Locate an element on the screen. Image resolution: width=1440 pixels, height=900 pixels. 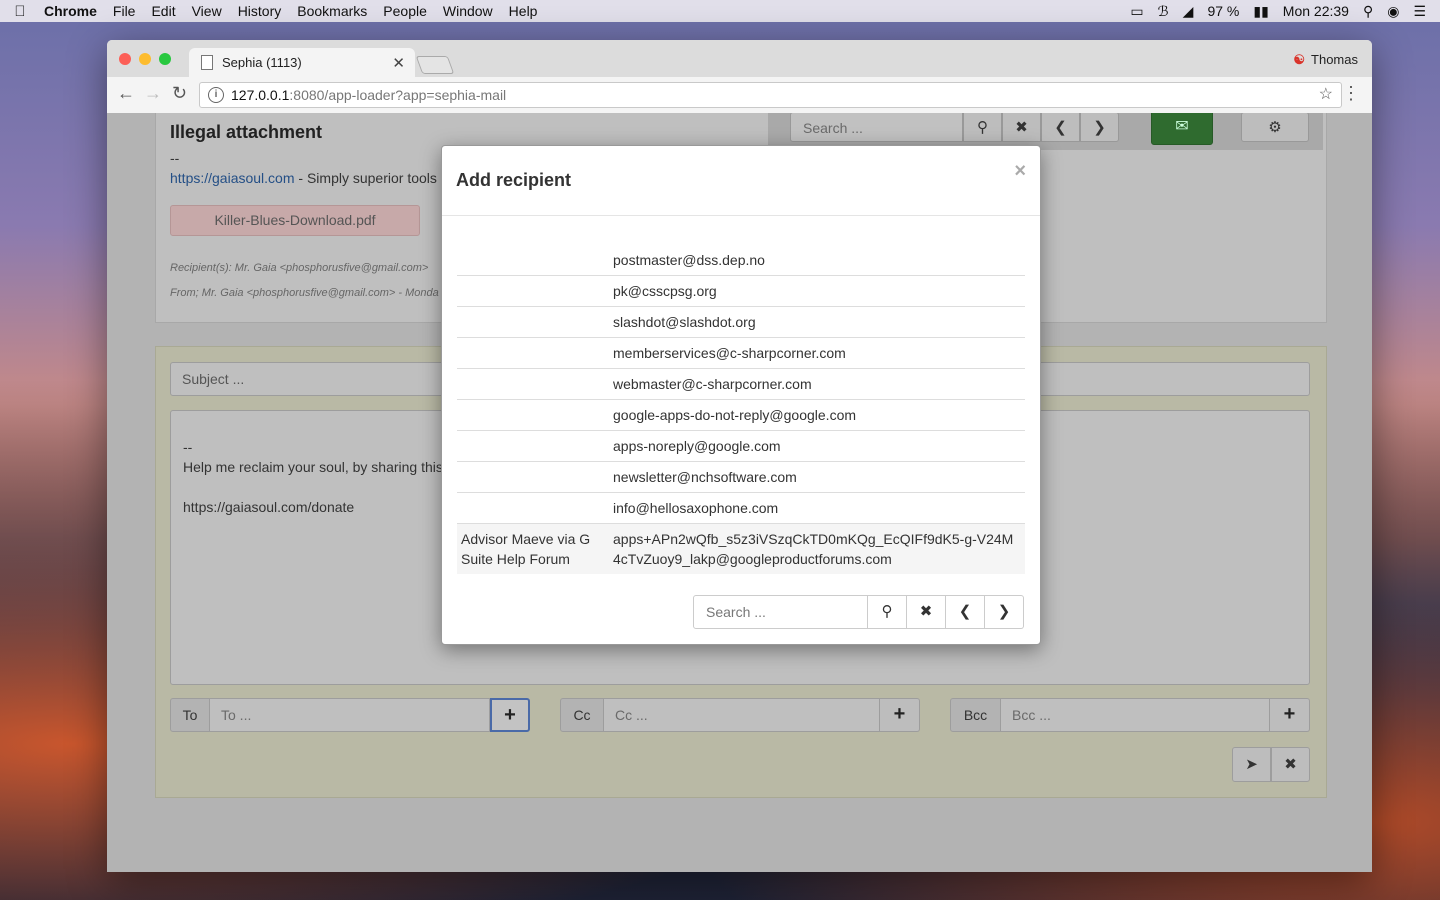
signature-link: https://gaiasoul.com is located at coordinates (232, 178).